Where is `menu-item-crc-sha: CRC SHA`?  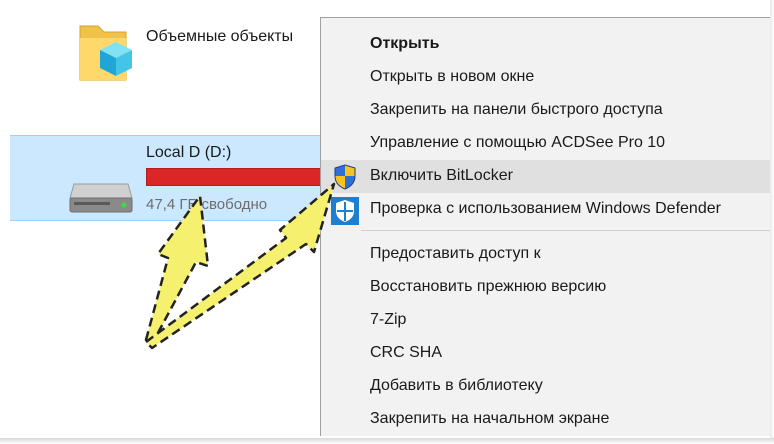
menu-item-crc-sha: CRC SHA is located at coordinates (547, 353).